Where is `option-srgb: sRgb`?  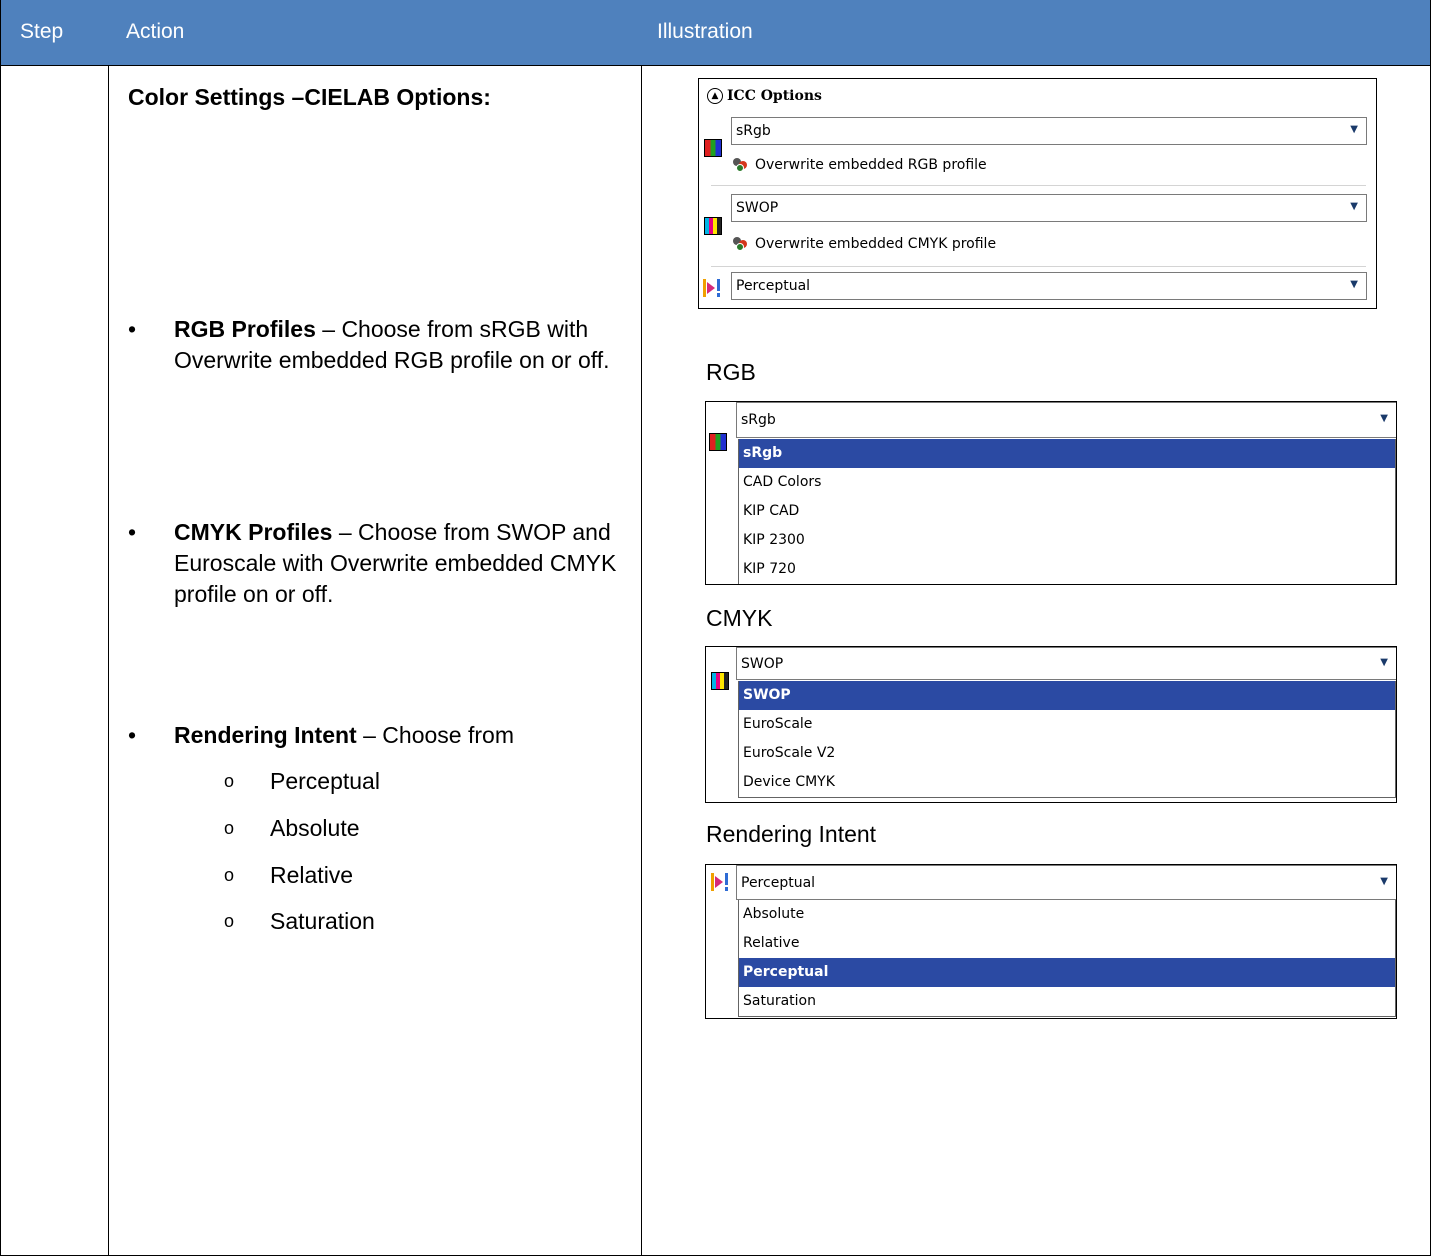 option-srgb: sRgb is located at coordinates (1067, 453).